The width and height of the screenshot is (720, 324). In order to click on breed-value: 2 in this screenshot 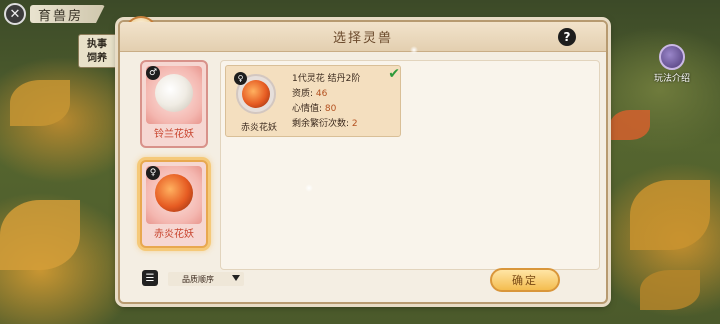, I will do `click(354, 124)`.